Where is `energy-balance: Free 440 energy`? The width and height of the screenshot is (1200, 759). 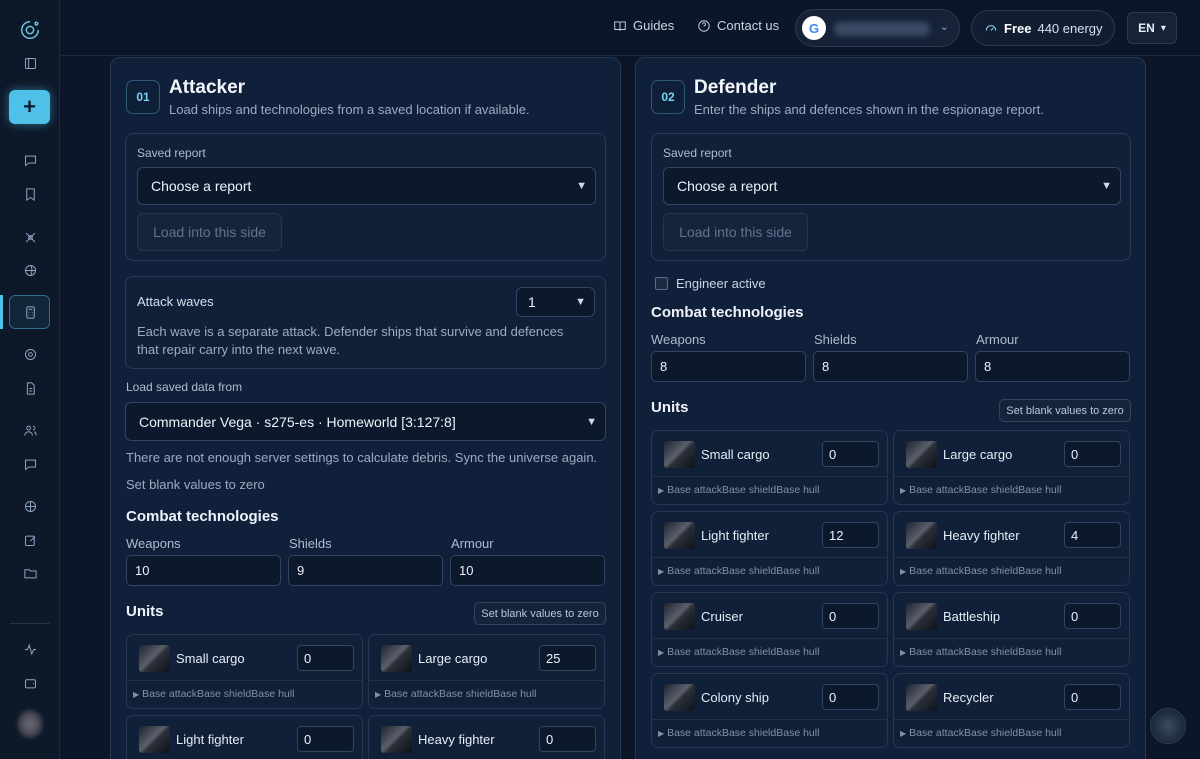
energy-balance: Free 440 energy is located at coordinates (1043, 28).